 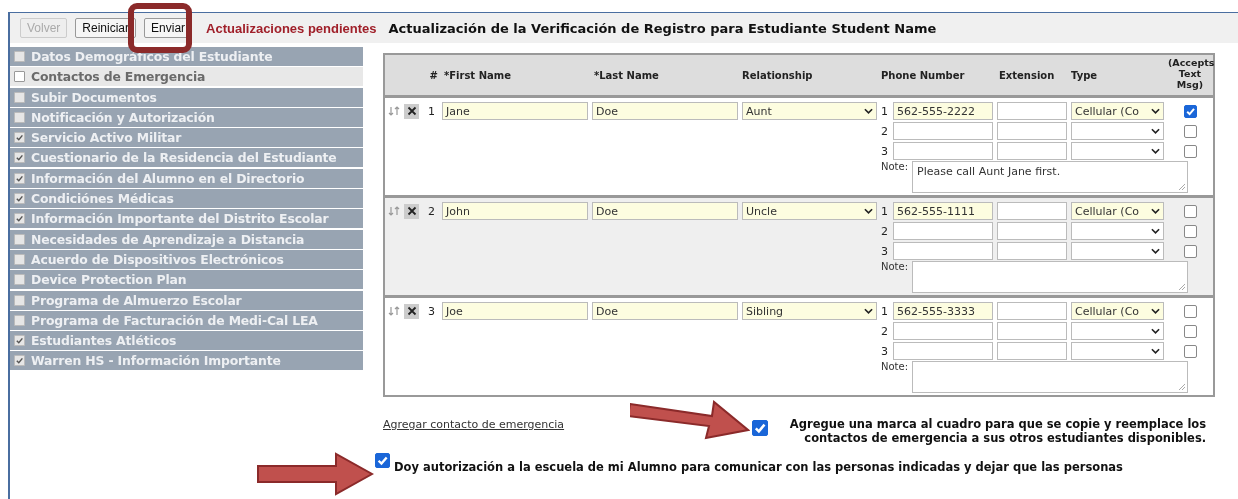 What do you see at coordinates (474, 424) in the screenshot?
I see `add-contact-link: Agregar contacto de emergencia` at bounding box center [474, 424].